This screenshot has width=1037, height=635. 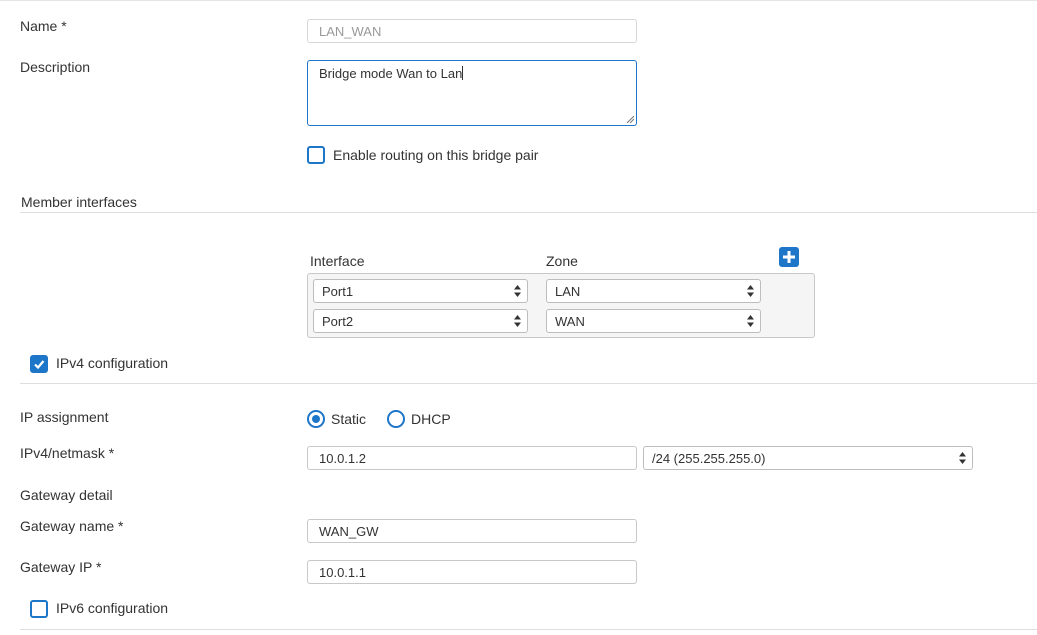 What do you see at coordinates (338, 291) in the screenshot?
I see `member-row-1-interface-value: Port1` at bounding box center [338, 291].